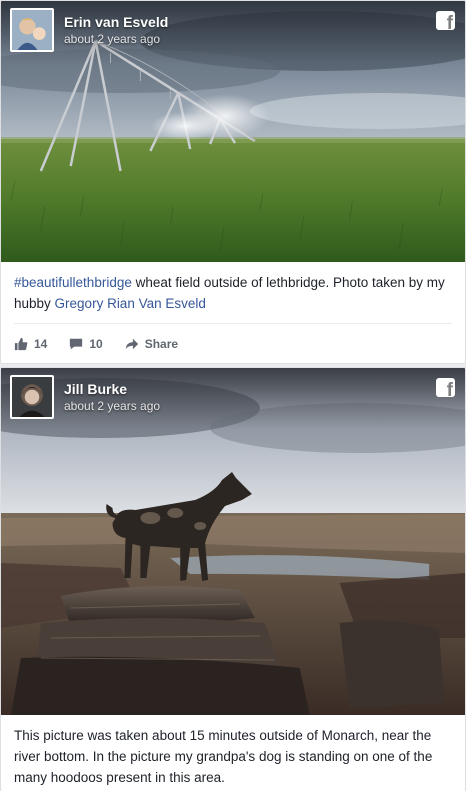 The width and height of the screenshot is (466, 791). I want to click on hashtag-link: #beautifullethbridge, so click(73, 282).